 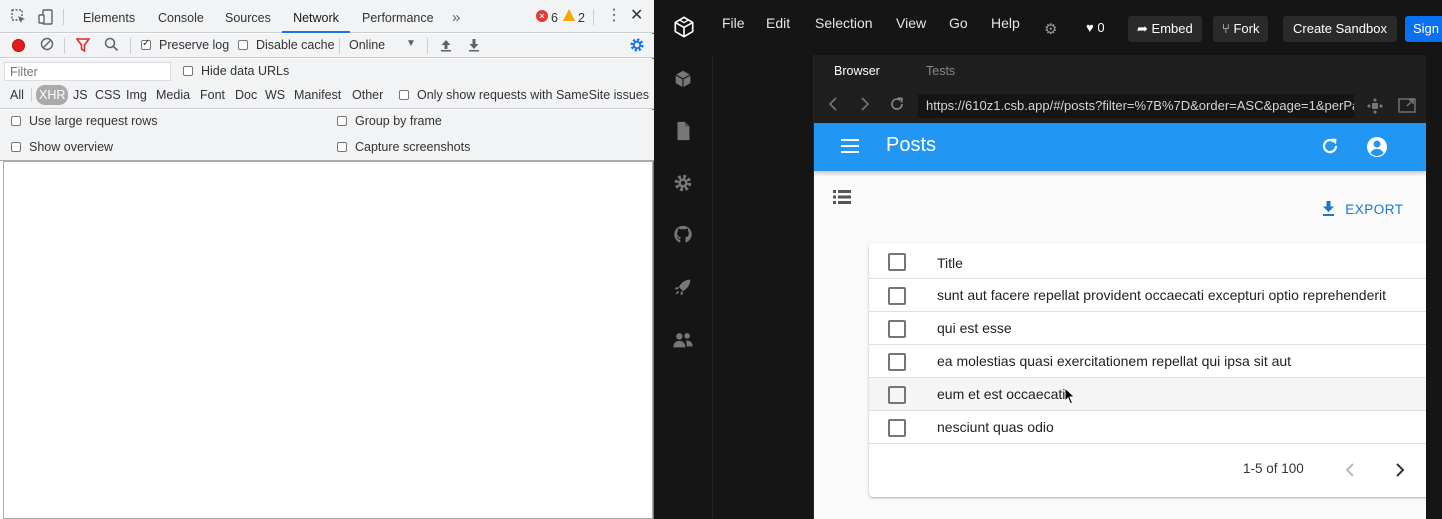 I want to click on type-filter-xhr: XHR, so click(x=52, y=95).